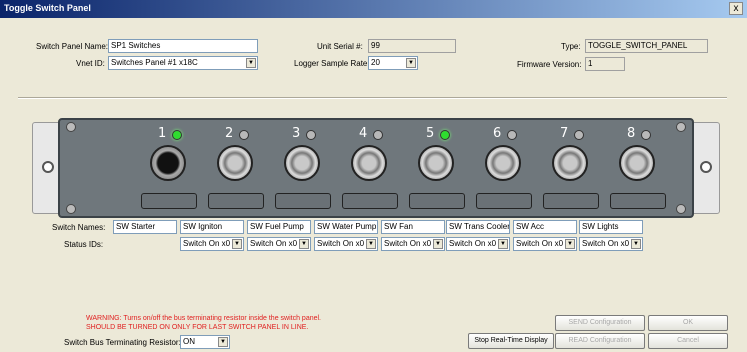 This screenshot has height=352, width=747. What do you see at coordinates (545, 227) in the screenshot?
I see `switch-name-input-7: SW Acc` at bounding box center [545, 227].